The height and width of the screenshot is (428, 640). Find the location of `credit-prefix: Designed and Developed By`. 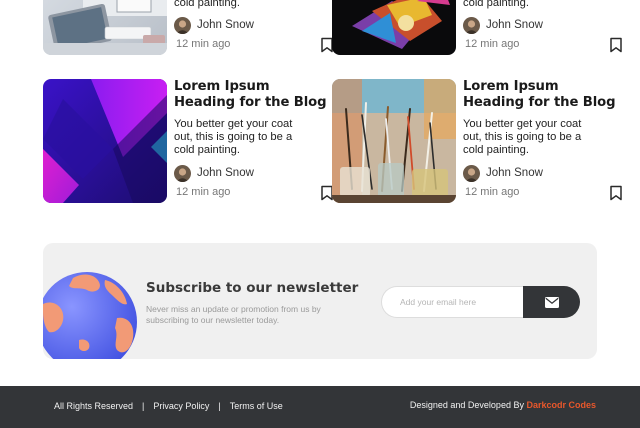

credit-prefix: Designed and Developed By is located at coordinates (466, 405).